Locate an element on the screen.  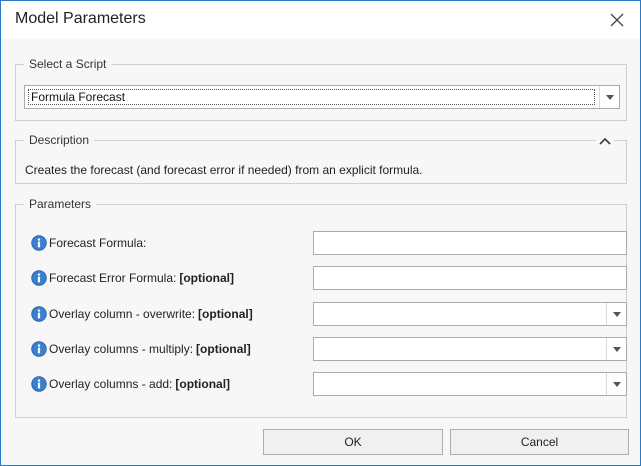
overlay-add-dropdown-button is located at coordinates (616, 384).